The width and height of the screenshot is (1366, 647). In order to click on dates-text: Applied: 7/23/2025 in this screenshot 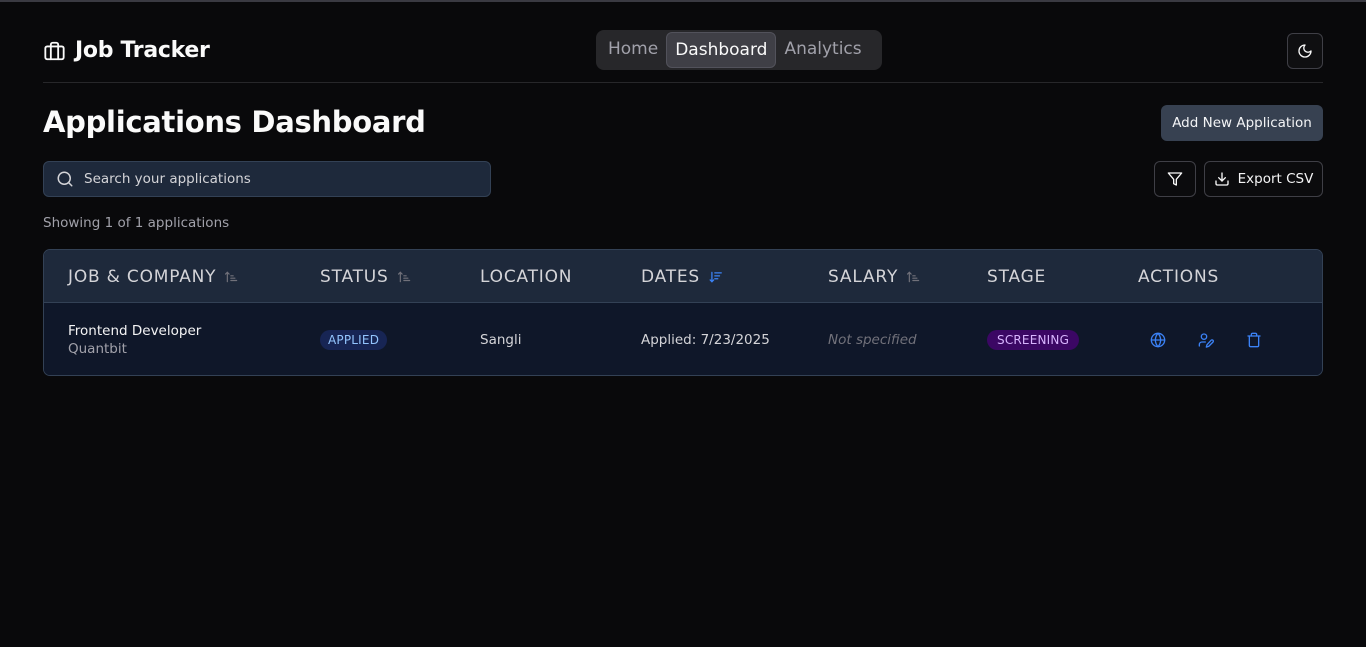, I will do `click(705, 339)`.